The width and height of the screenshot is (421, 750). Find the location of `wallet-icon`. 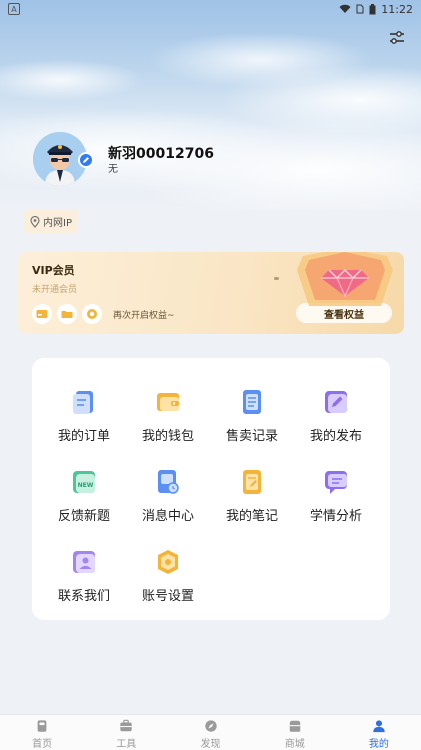

wallet-icon is located at coordinates (168, 402).